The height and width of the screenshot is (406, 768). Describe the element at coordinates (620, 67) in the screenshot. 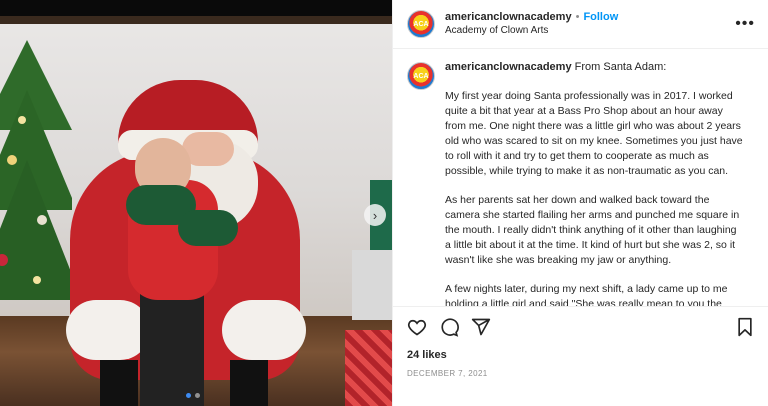

I see `caption-intro: From Santa Adam:` at that location.